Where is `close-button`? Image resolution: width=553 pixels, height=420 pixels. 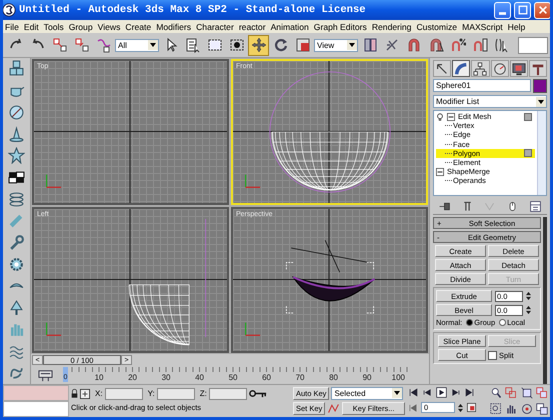 close-button is located at coordinates (542, 10).